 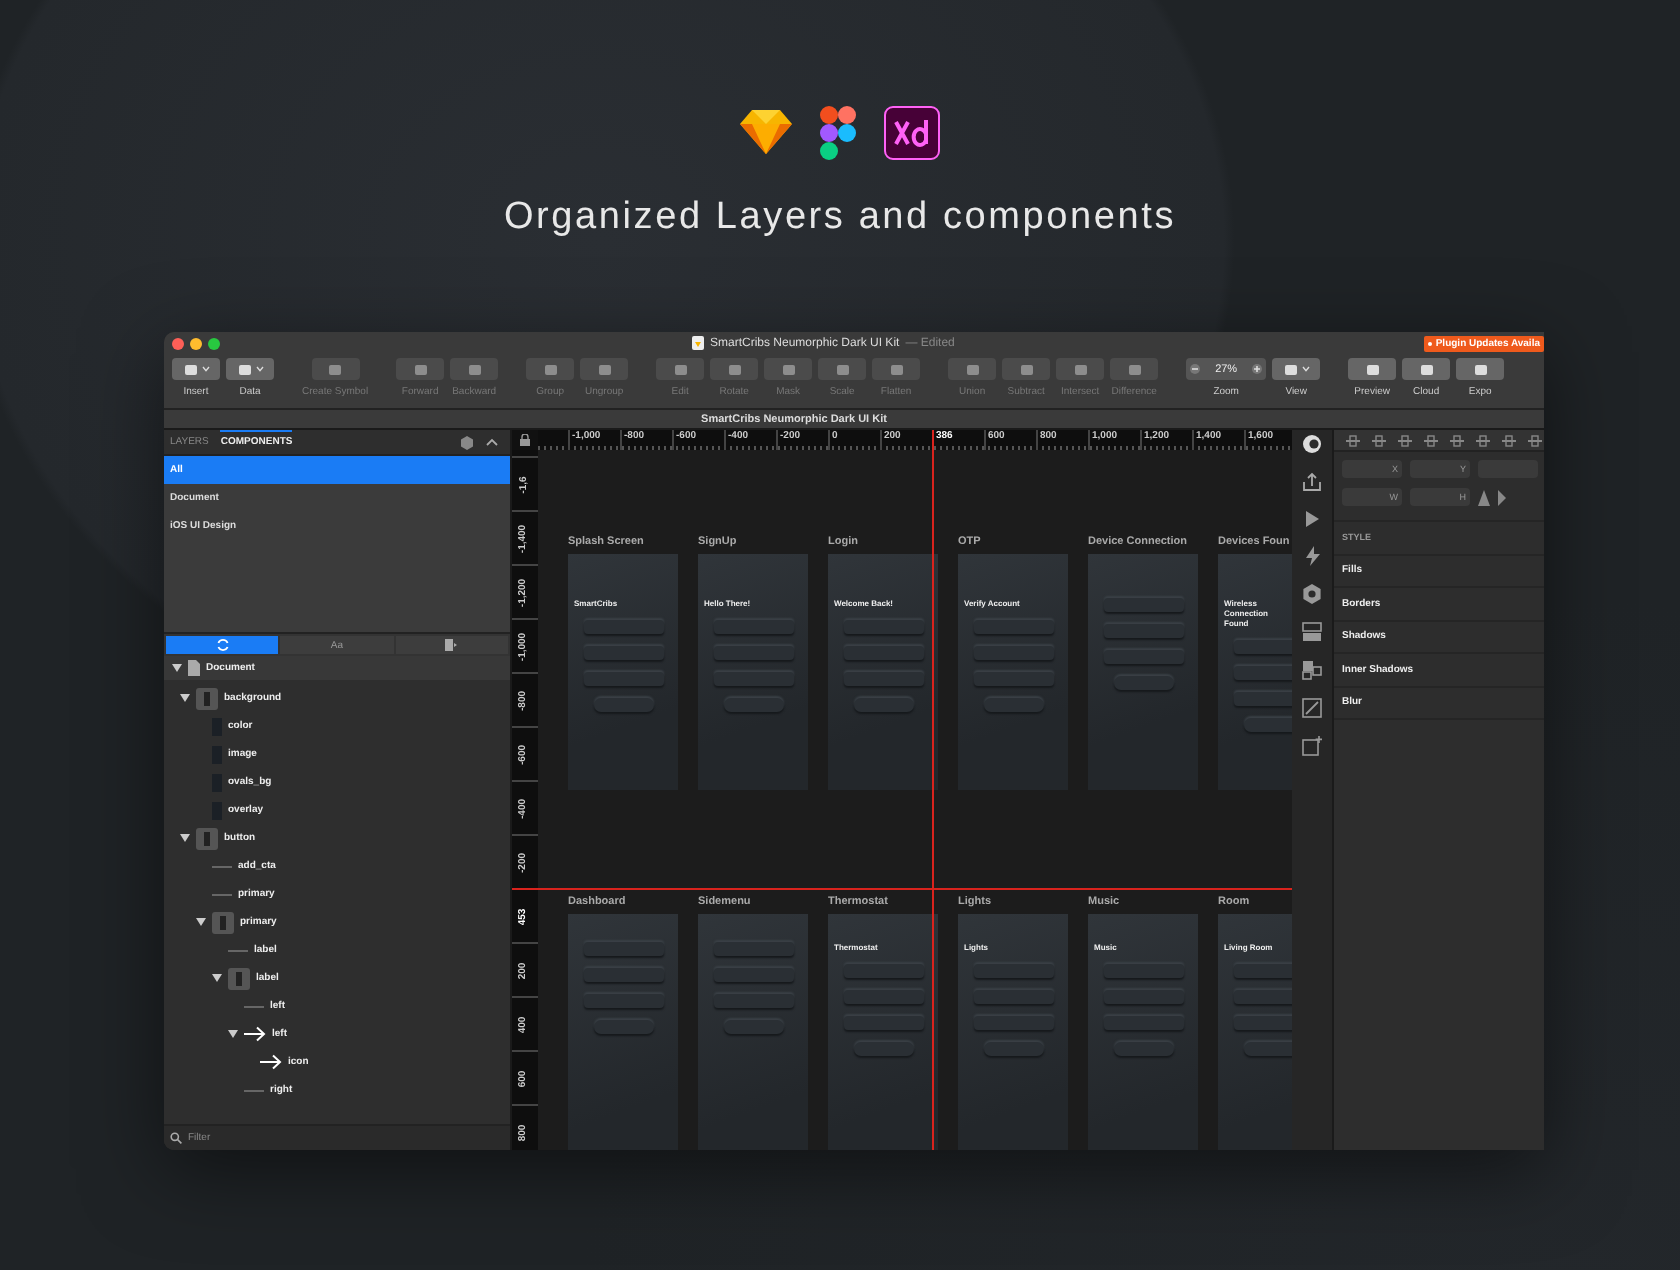 I want to click on style-icon, so click(x=451, y=645).